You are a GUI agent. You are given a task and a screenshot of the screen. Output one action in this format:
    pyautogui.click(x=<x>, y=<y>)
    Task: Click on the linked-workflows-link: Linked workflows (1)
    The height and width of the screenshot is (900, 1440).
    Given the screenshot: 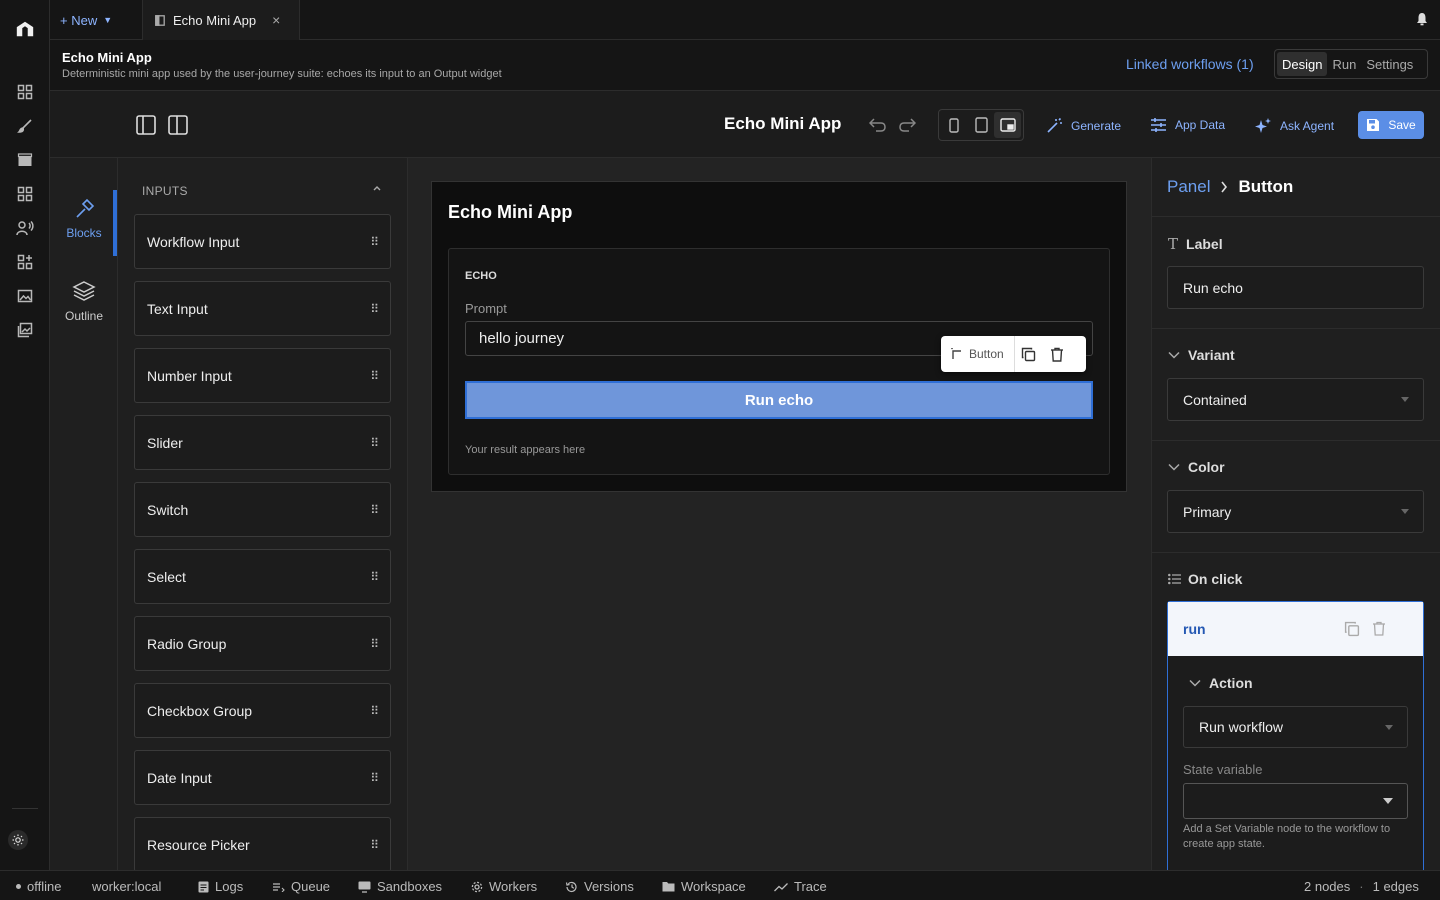 What is the action you would take?
    pyautogui.click(x=1190, y=64)
    